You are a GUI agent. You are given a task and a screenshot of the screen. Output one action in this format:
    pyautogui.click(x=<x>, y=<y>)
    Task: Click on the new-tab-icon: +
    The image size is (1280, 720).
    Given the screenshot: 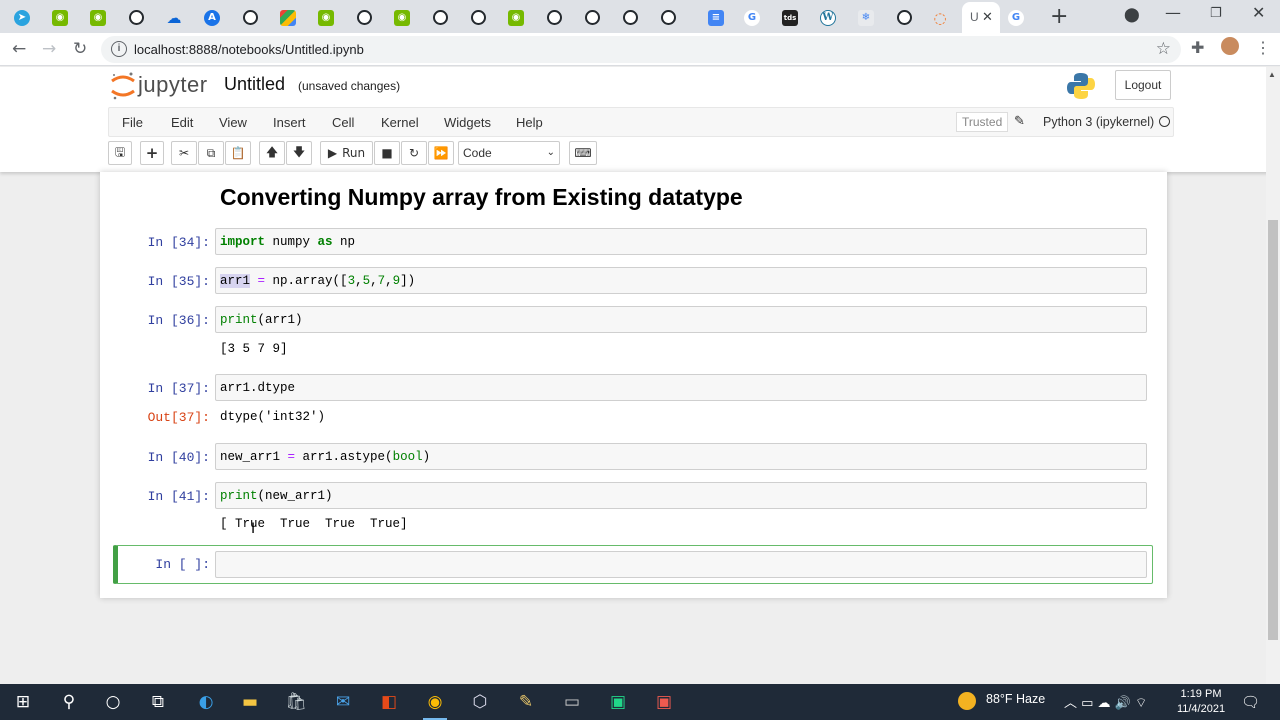 What is the action you would take?
    pyautogui.click(x=1059, y=16)
    